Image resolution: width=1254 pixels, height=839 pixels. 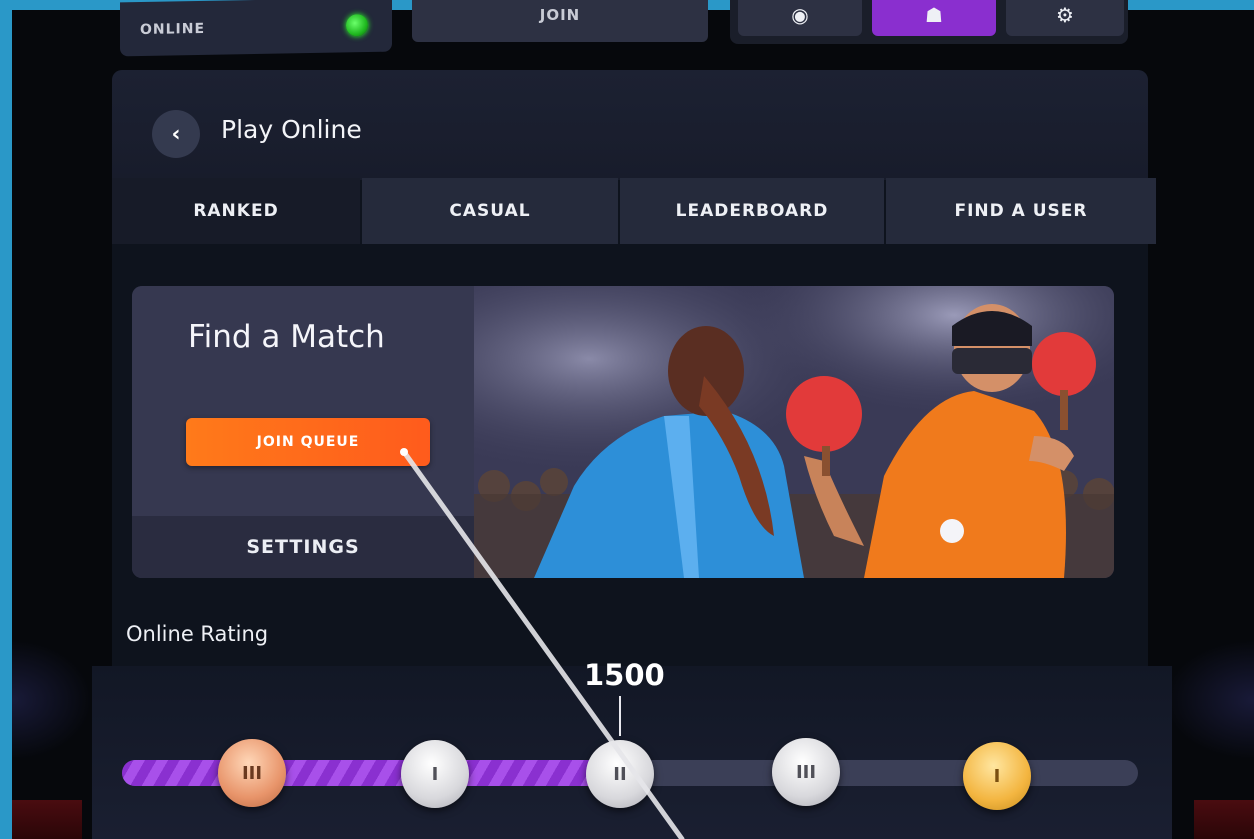 I want to click on rank-medal-bronze-3: III, so click(x=252, y=773).